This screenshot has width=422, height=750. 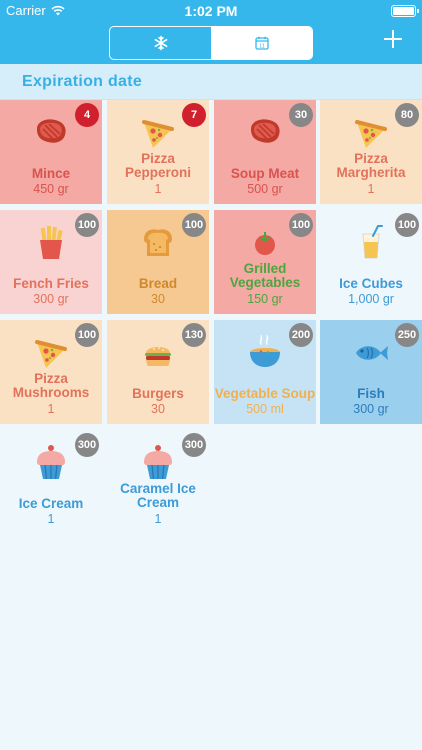 What do you see at coordinates (194, 335) in the screenshot?
I see `days-left-badge: 130` at bounding box center [194, 335].